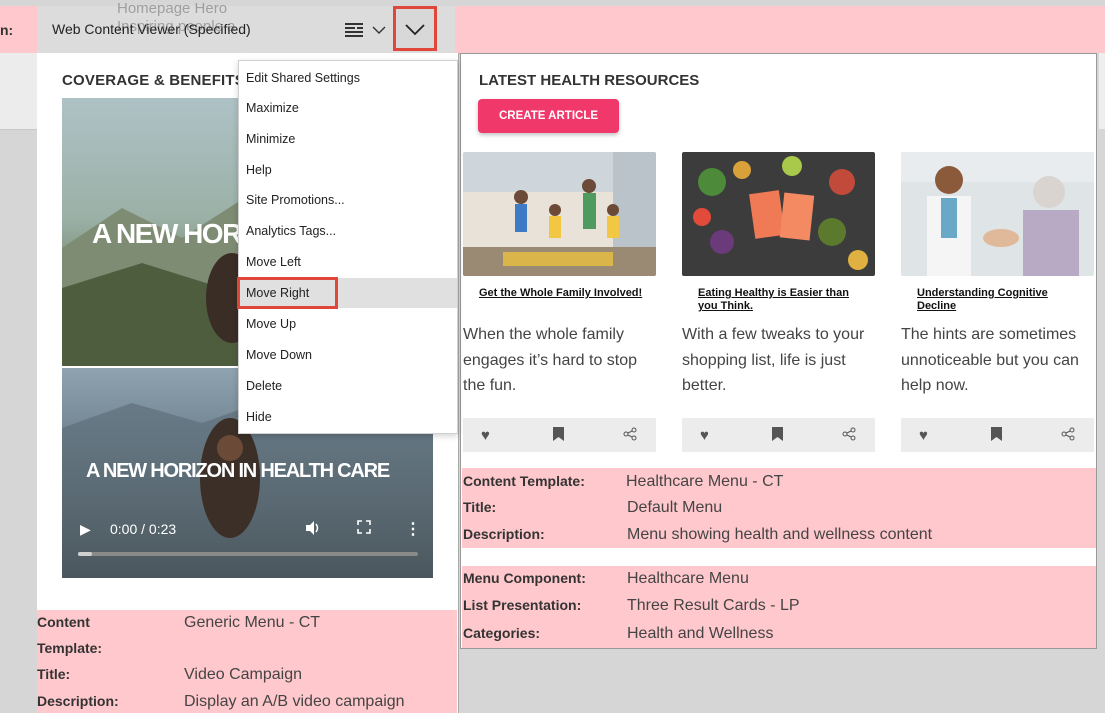  Describe the element at coordinates (153, 80) in the screenshot. I see `coverage-title: COVERAGE & BENEFITS` at that location.